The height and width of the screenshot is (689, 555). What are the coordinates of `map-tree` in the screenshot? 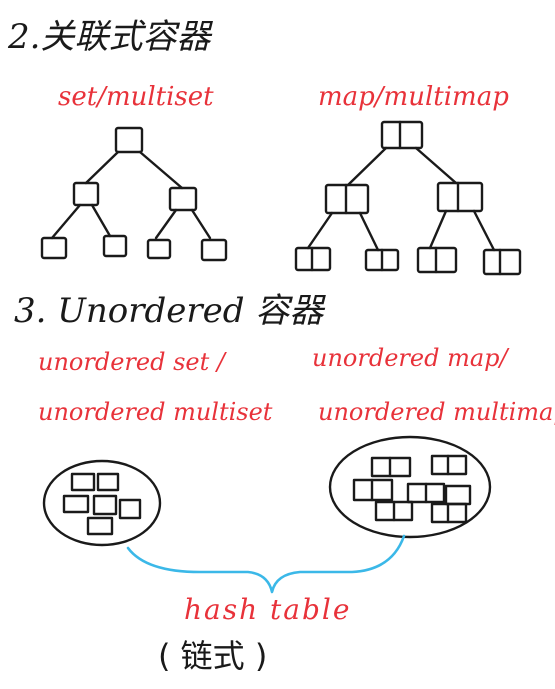 It's located at (408, 198).